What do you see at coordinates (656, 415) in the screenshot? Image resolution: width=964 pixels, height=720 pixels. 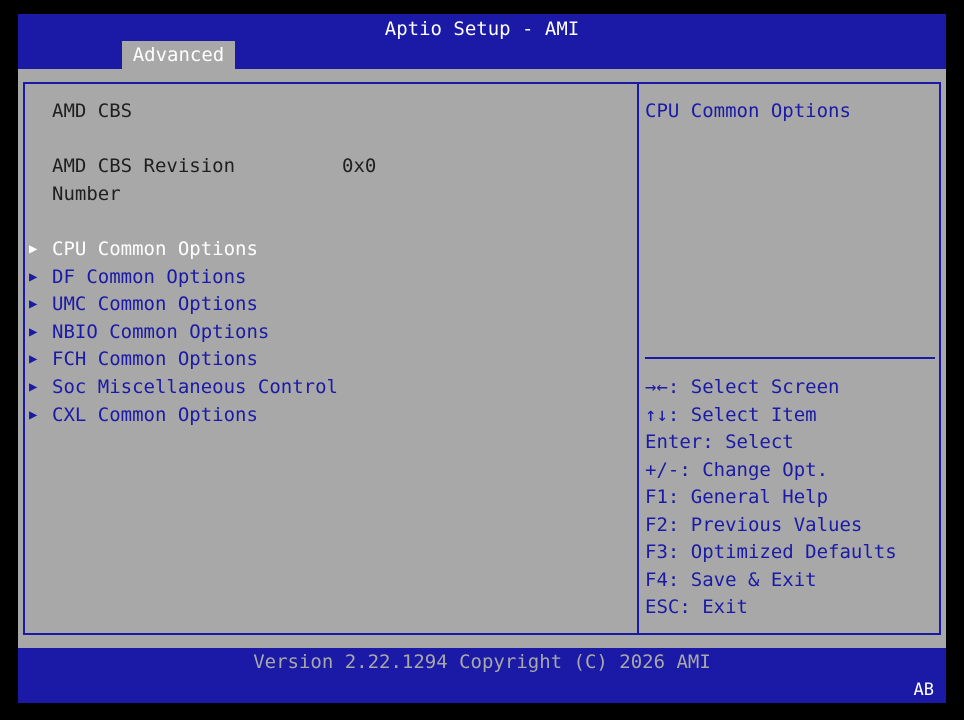 I see `key-arrows-ud-icon: ↑↓` at bounding box center [656, 415].